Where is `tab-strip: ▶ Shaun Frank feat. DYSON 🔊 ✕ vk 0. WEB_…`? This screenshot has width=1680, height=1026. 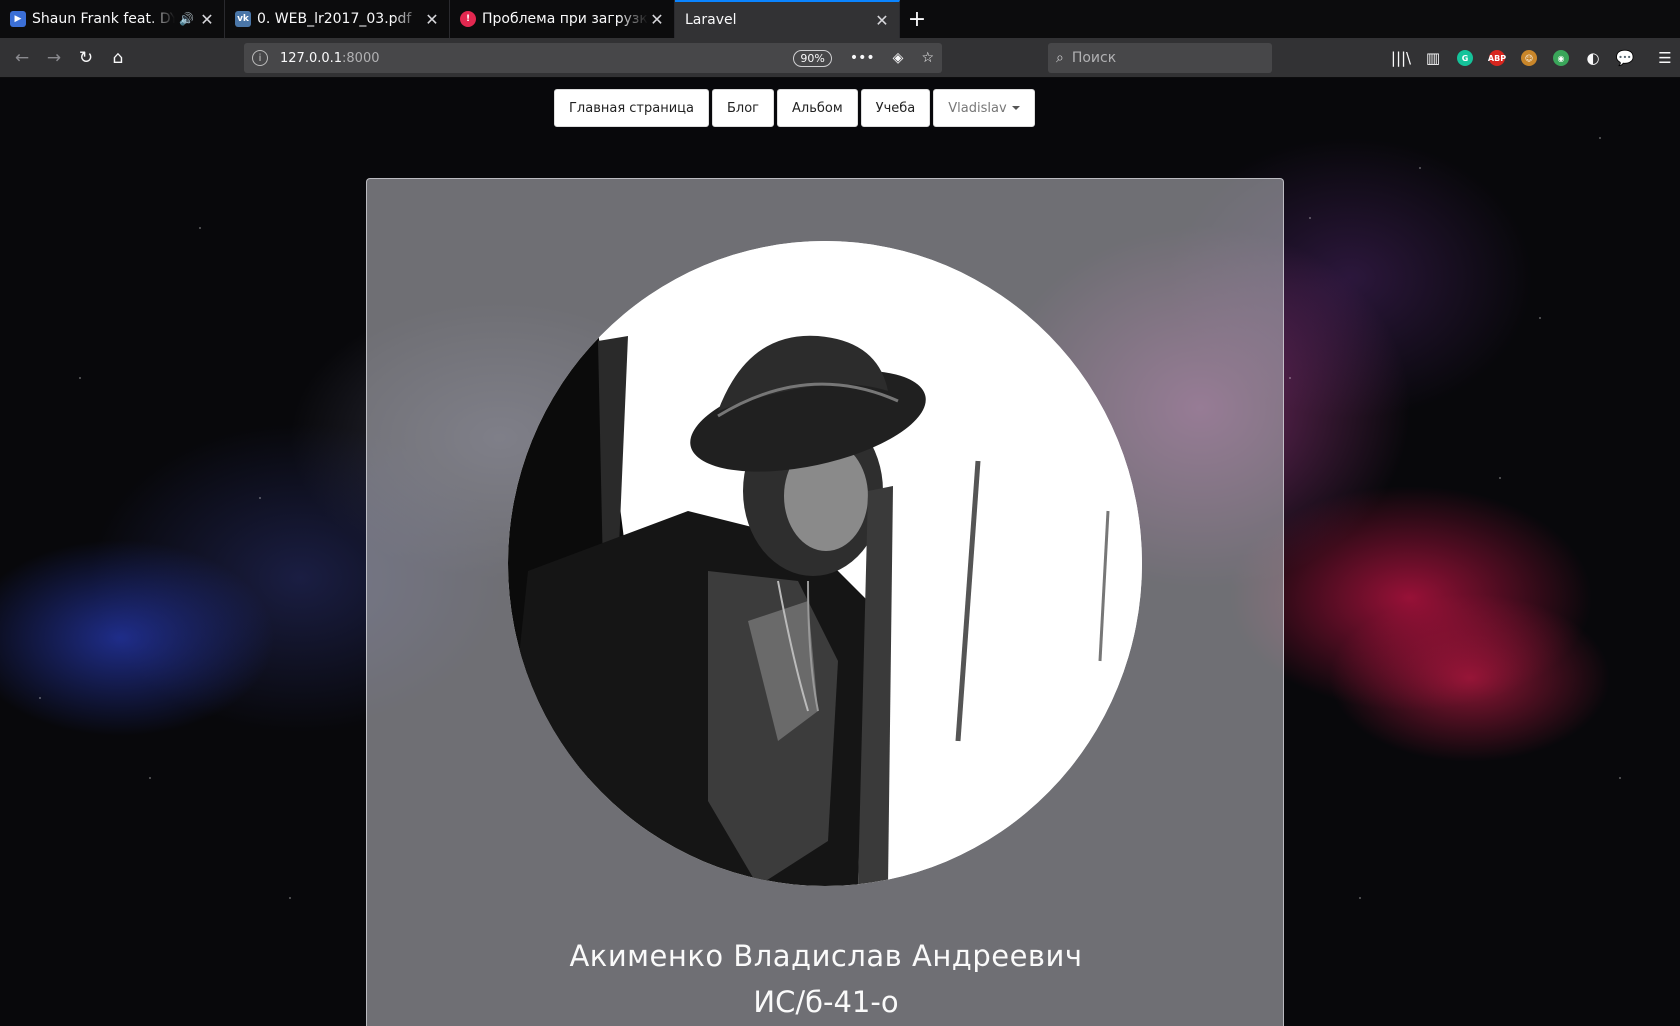
tab-strip: ▶ Shaun Frank feat. DYSON 🔊 ✕ vk 0. WEB_… is located at coordinates (840, 19).